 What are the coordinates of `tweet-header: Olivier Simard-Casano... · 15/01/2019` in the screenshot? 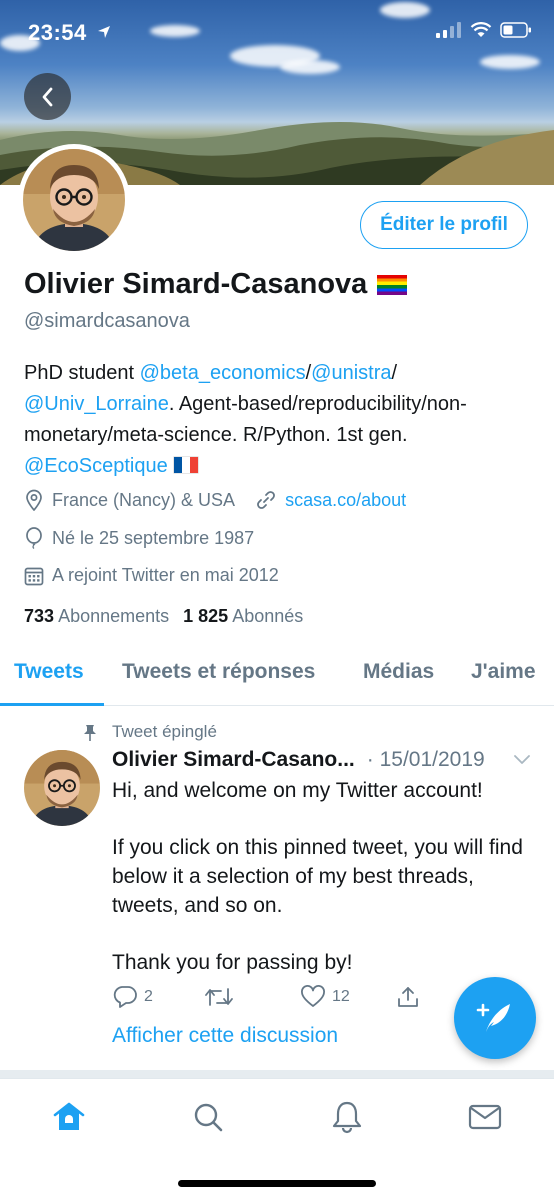 It's located at (298, 760).